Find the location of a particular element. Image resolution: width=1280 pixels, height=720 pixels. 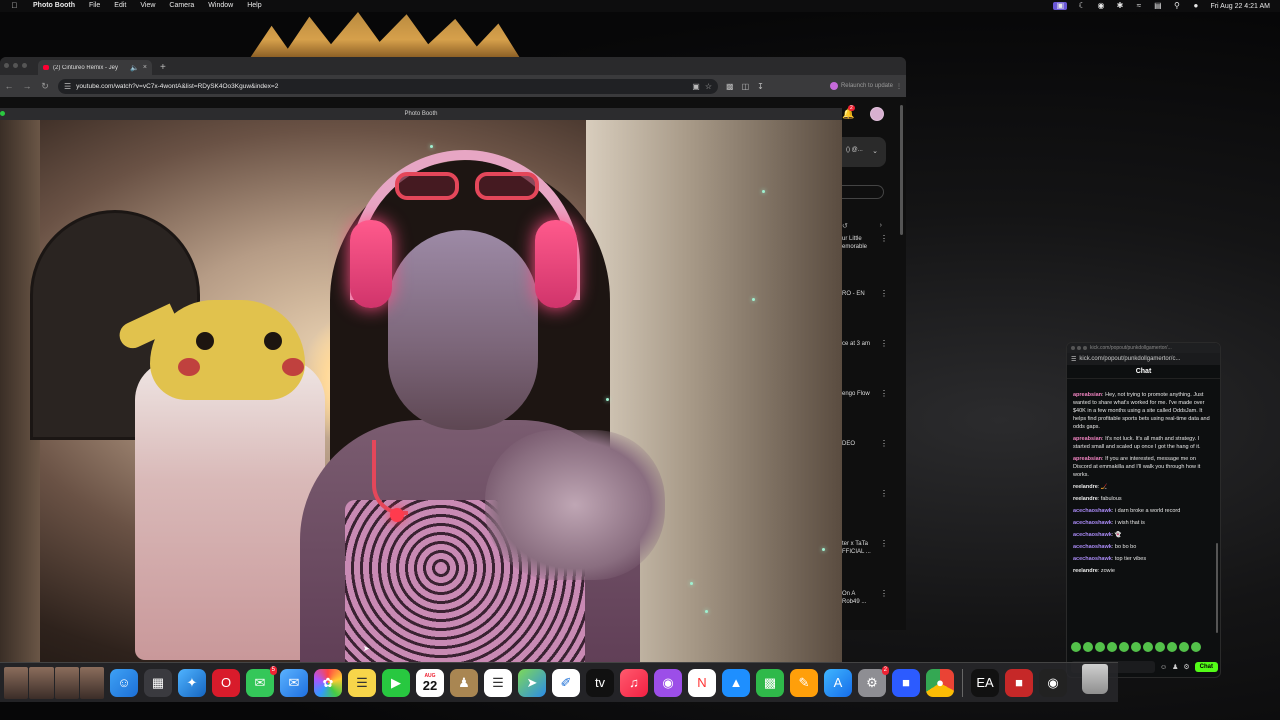

menu-window: Window is located at coordinates (220, 6).